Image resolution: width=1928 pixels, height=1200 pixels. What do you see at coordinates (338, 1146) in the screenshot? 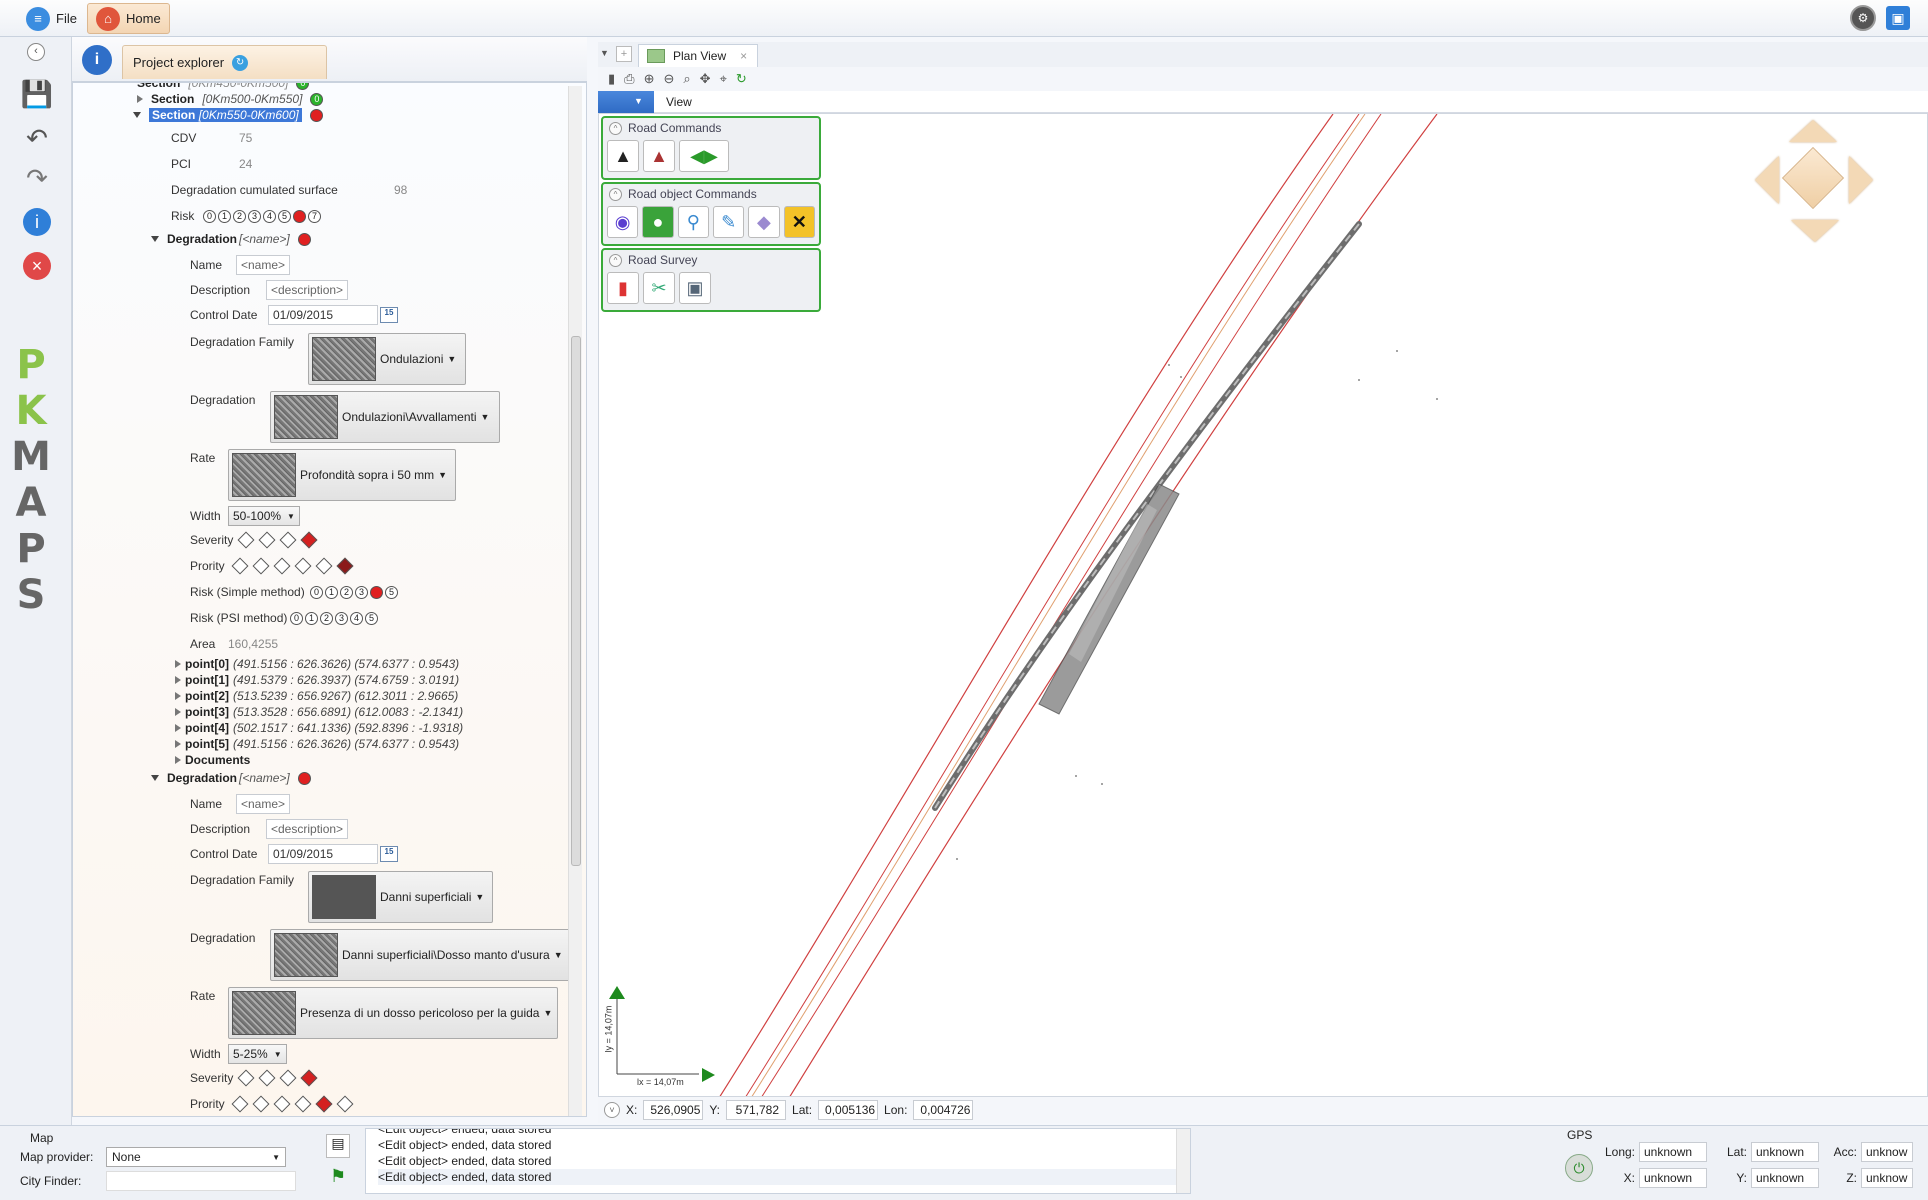
I see `log-clear-icon: ▤` at bounding box center [338, 1146].